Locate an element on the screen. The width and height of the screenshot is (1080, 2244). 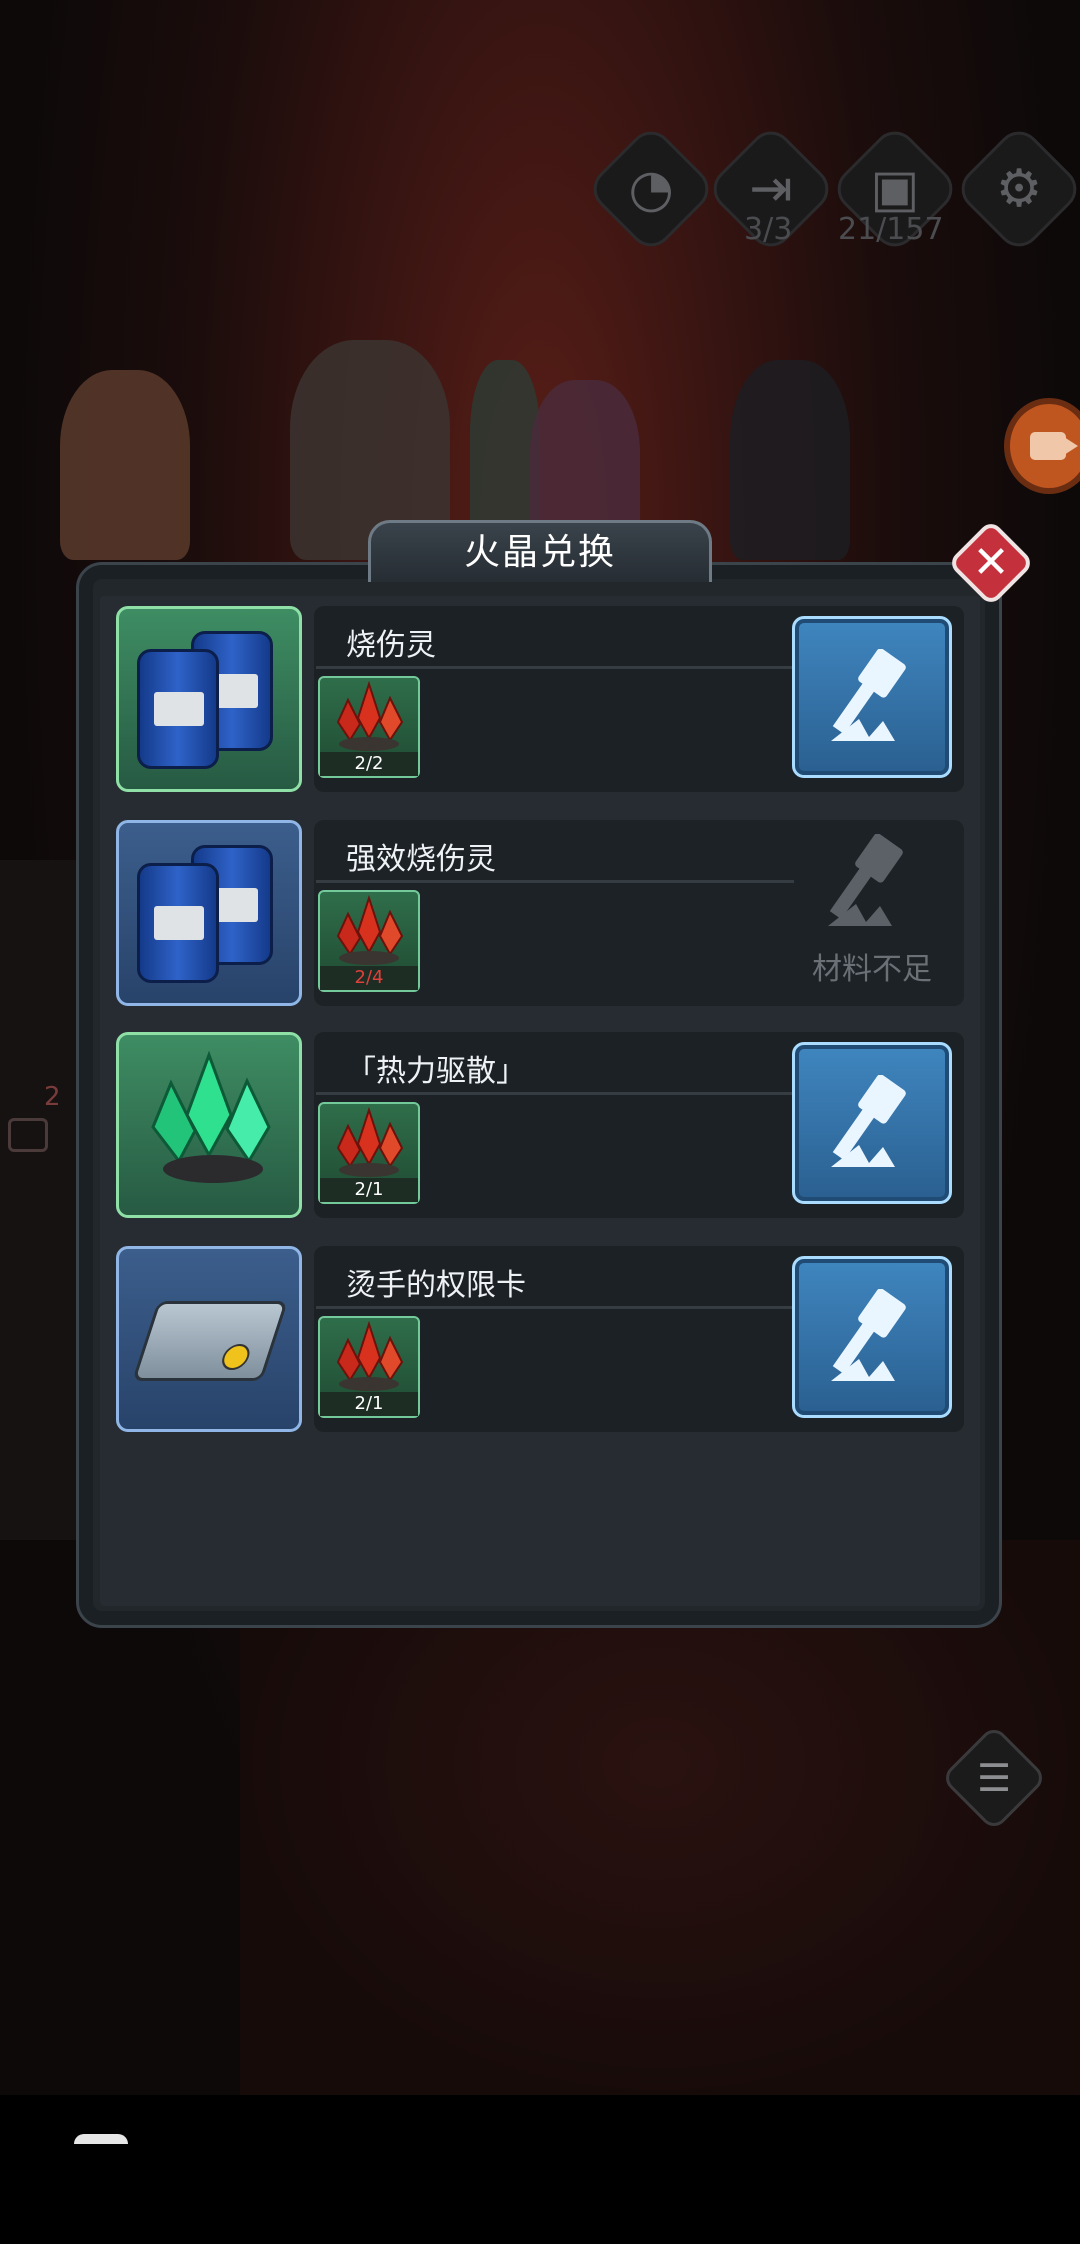
radar-icon: ◔ is located at coordinates (651, 189).